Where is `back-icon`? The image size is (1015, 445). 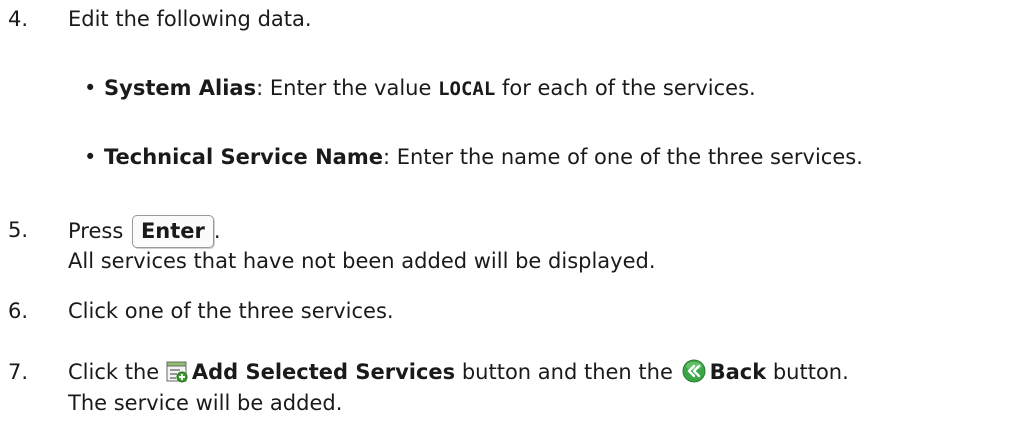
back-icon is located at coordinates (694, 375).